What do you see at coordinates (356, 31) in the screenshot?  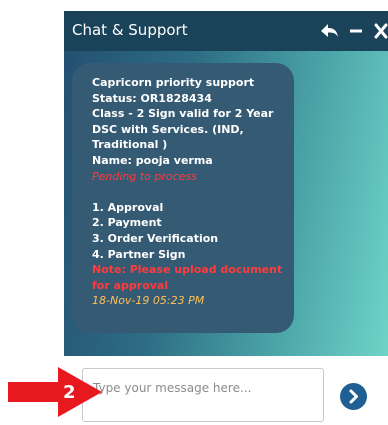 I see `minimize-icon` at bounding box center [356, 31].